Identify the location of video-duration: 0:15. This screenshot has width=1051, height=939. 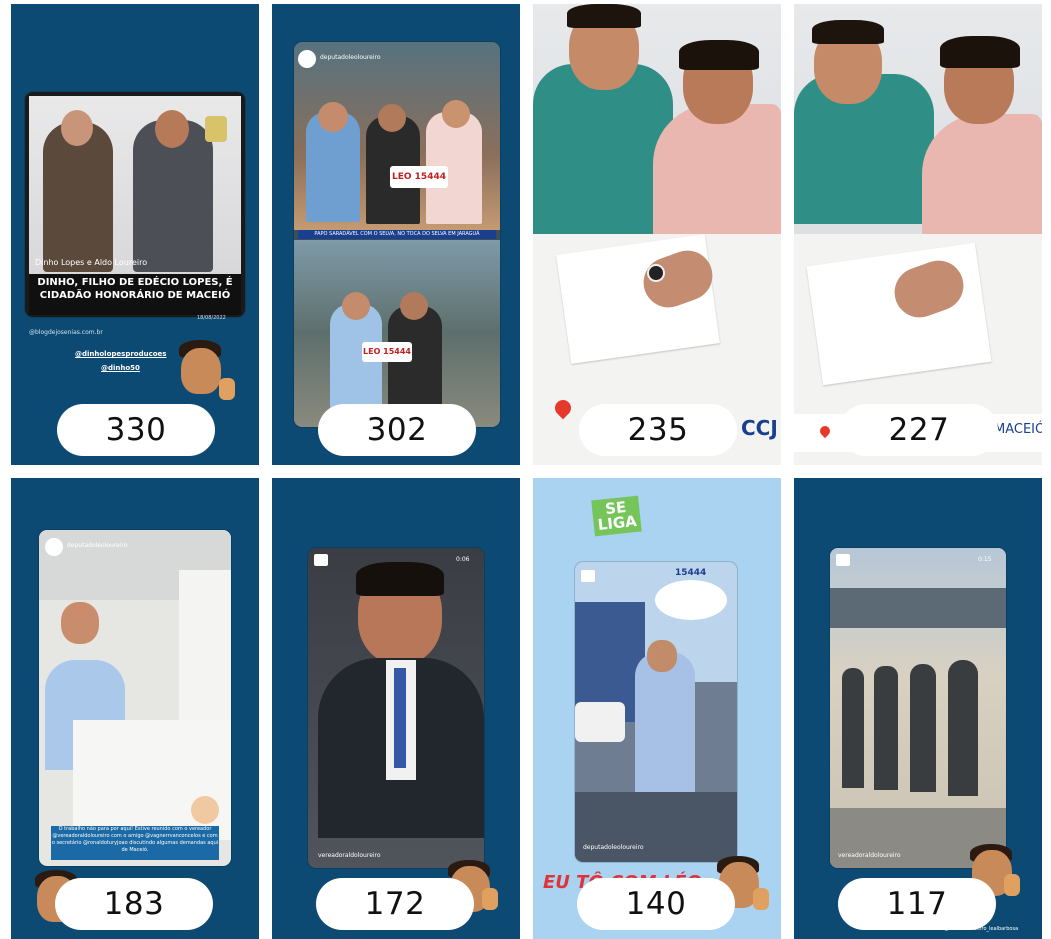
(985, 559).